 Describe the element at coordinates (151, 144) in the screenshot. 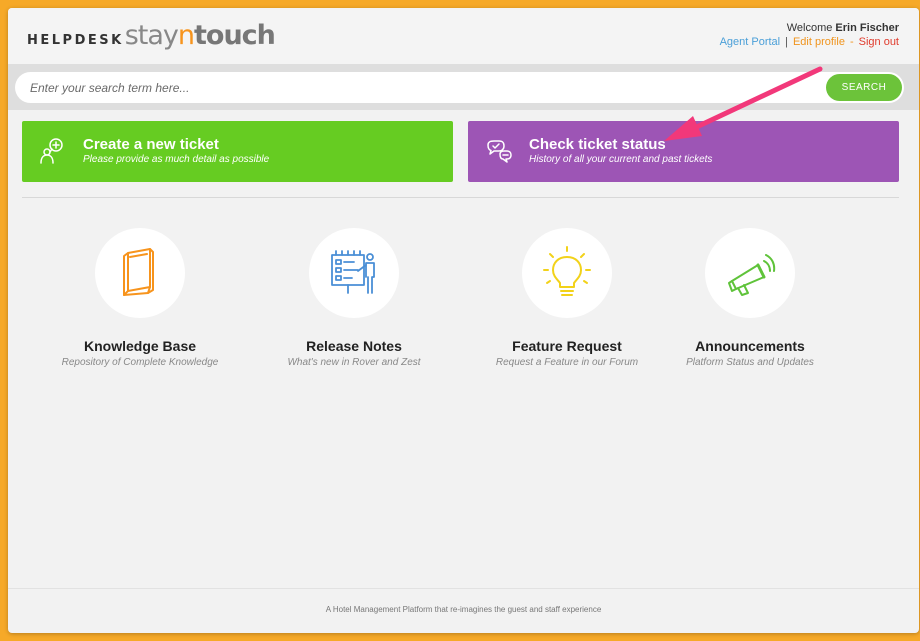

I see `create-ticket-title: Create a new ticket` at that location.